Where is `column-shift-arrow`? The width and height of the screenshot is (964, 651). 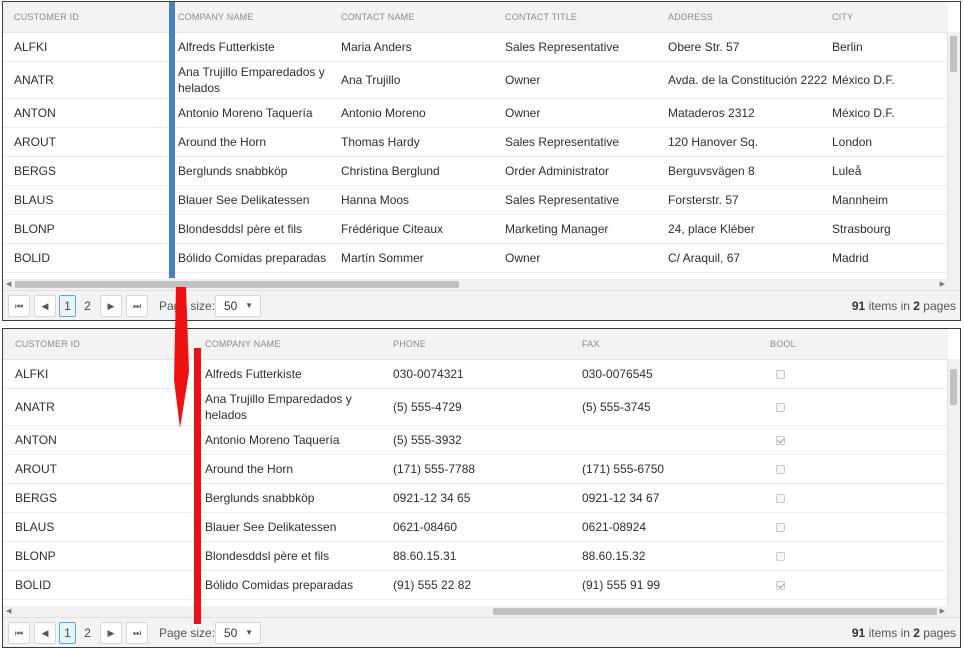 column-shift-arrow is located at coordinates (181, 357).